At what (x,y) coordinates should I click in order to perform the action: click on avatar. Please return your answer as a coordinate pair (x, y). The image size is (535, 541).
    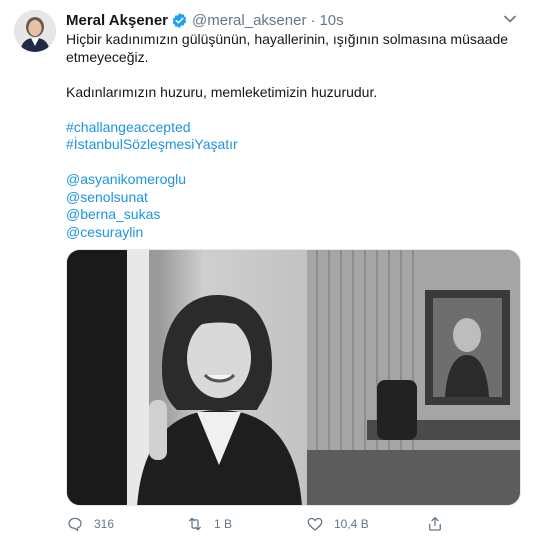
    Looking at the image, I should click on (35, 31).